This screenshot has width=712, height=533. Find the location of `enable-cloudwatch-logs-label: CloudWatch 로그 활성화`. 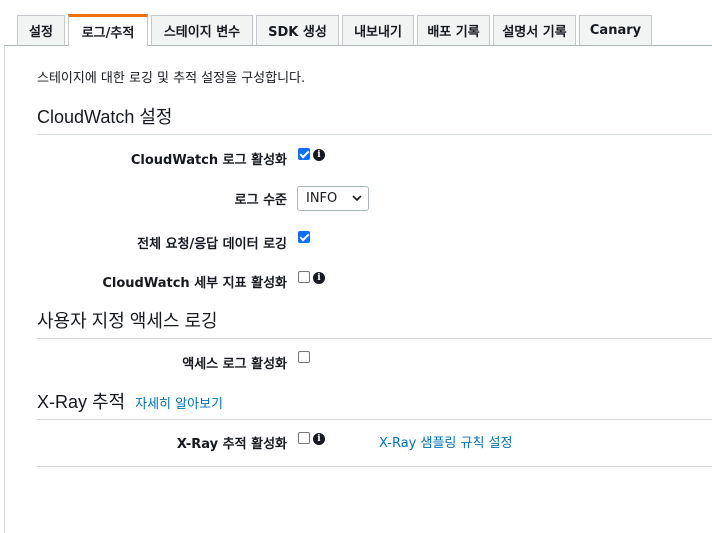

enable-cloudwatch-logs-label: CloudWatch 로그 활성화 is located at coordinates (208, 160).